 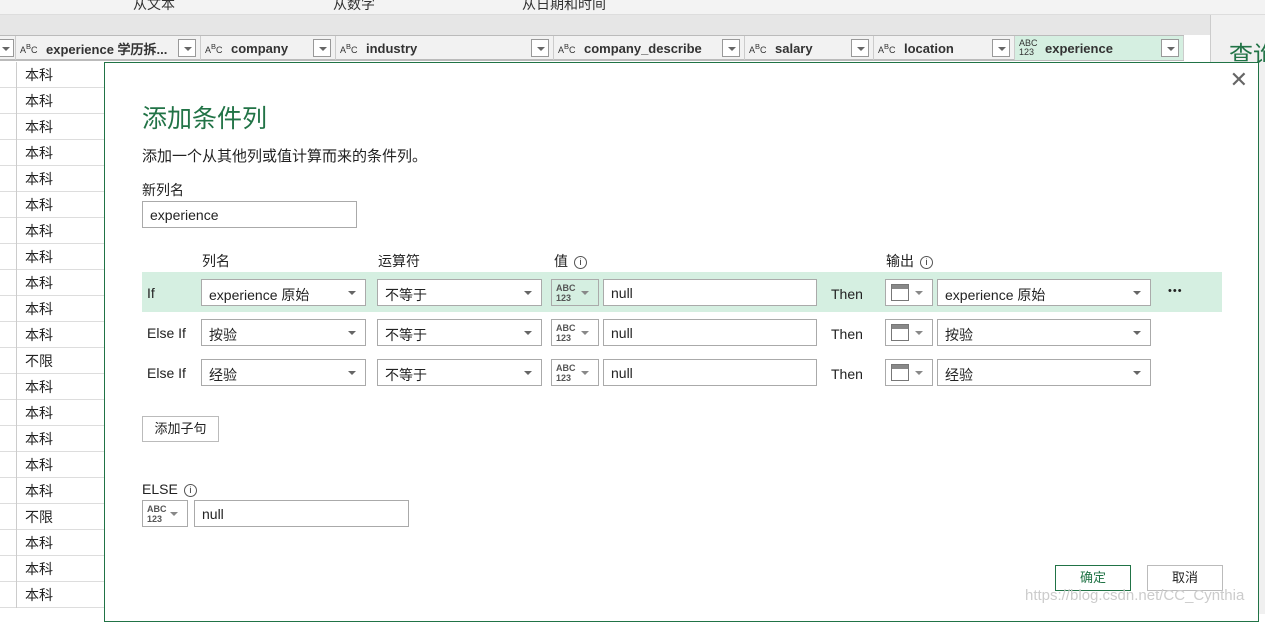 I want to click on column-header: ABC company, so click(x=268, y=48).